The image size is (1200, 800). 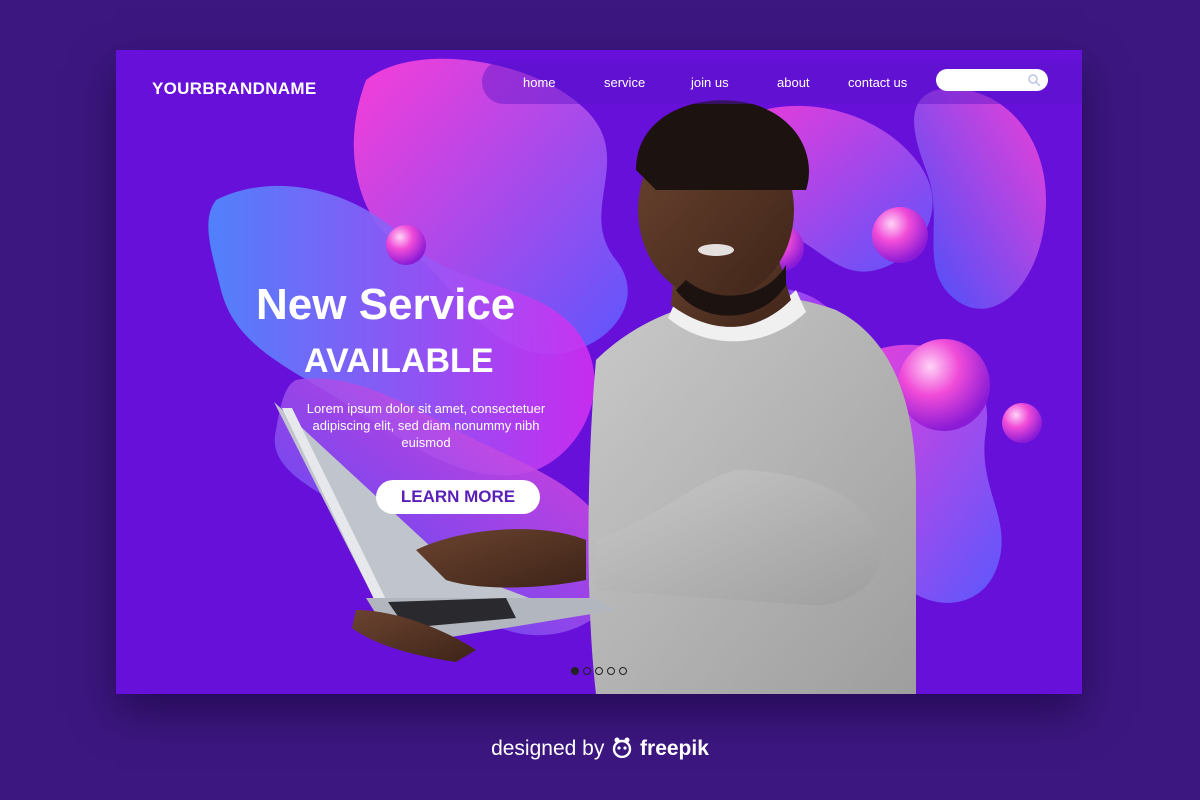 What do you see at coordinates (877, 82) in the screenshot?
I see `nav-item-contact-us: contact us` at bounding box center [877, 82].